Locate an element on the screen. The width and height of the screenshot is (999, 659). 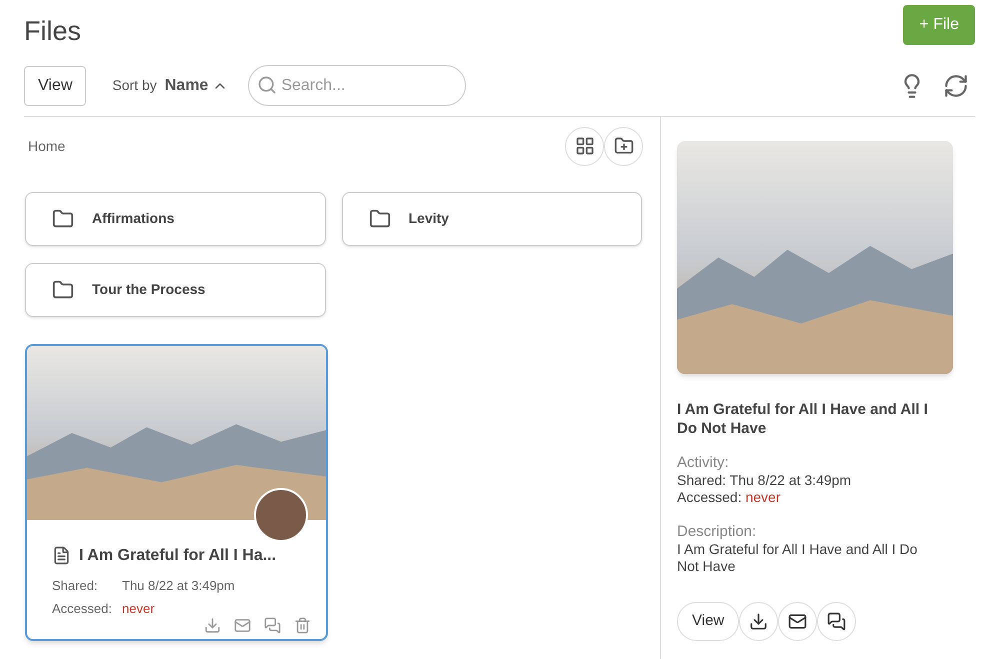
email-button is located at coordinates (798, 621).